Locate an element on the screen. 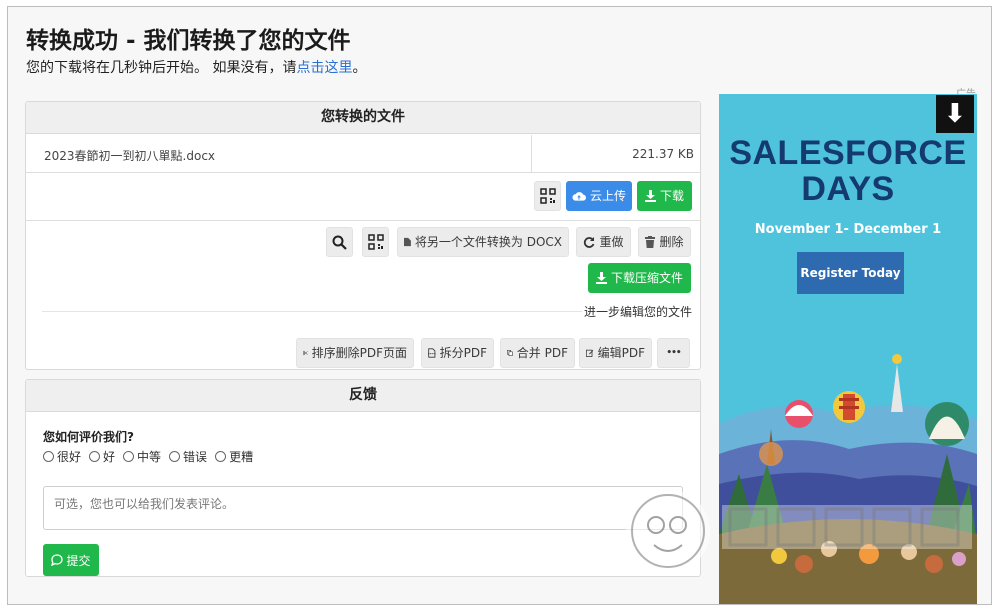 This screenshot has width=1000, height=611. edit-pdf-label: 编辑PDF is located at coordinates (621, 353).